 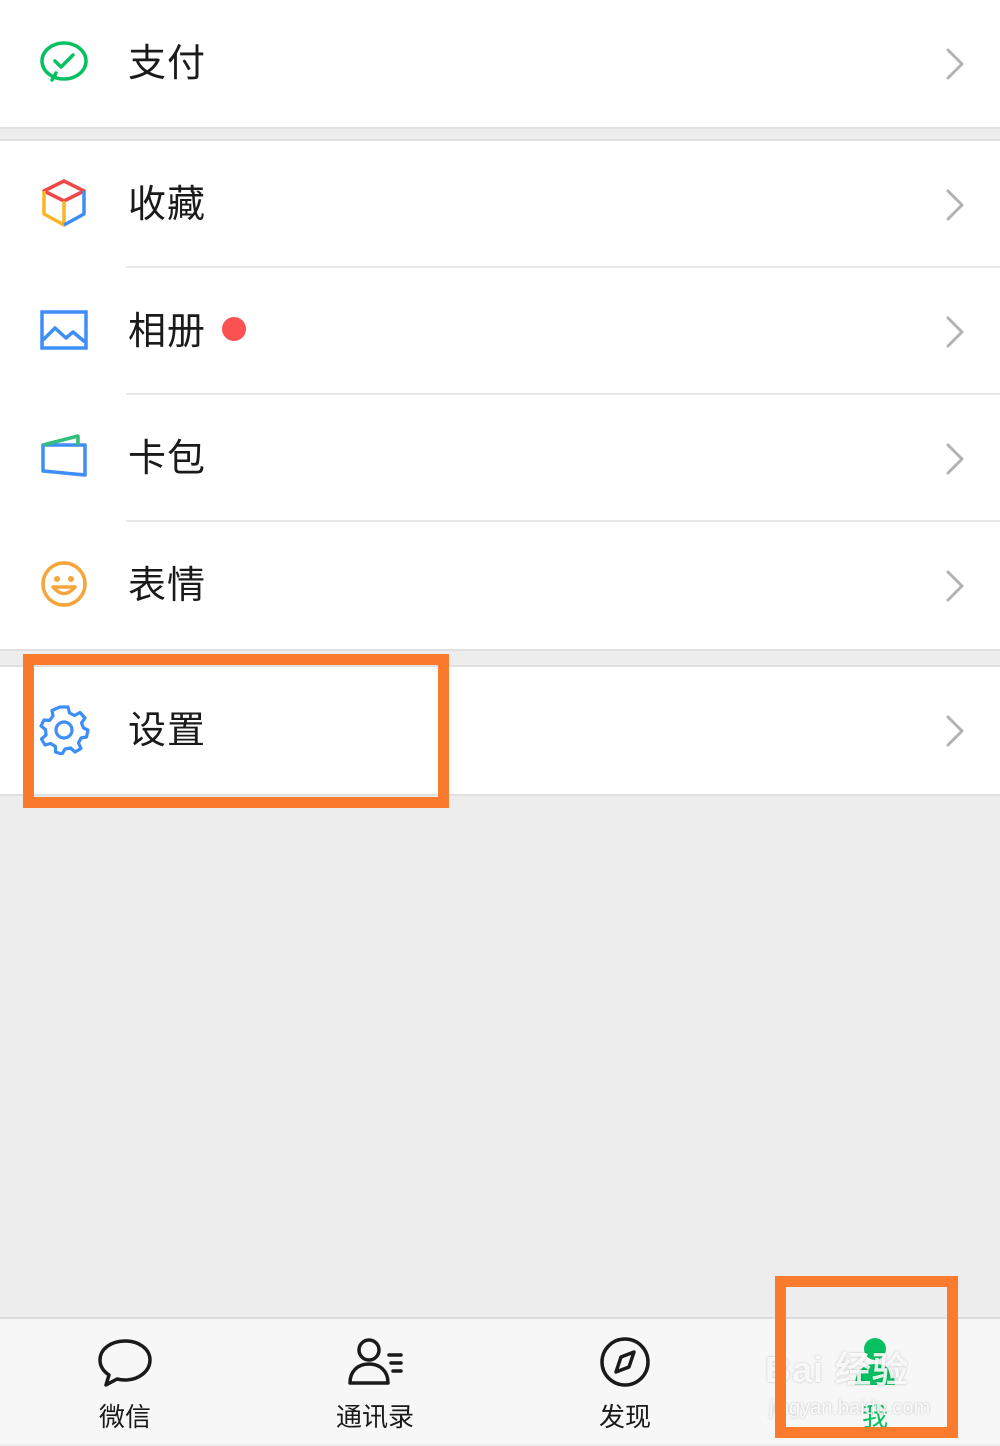 What do you see at coordinates (64, 584) in the screenshot?
I see `smiley-icon` at bounding box center [64, 584].